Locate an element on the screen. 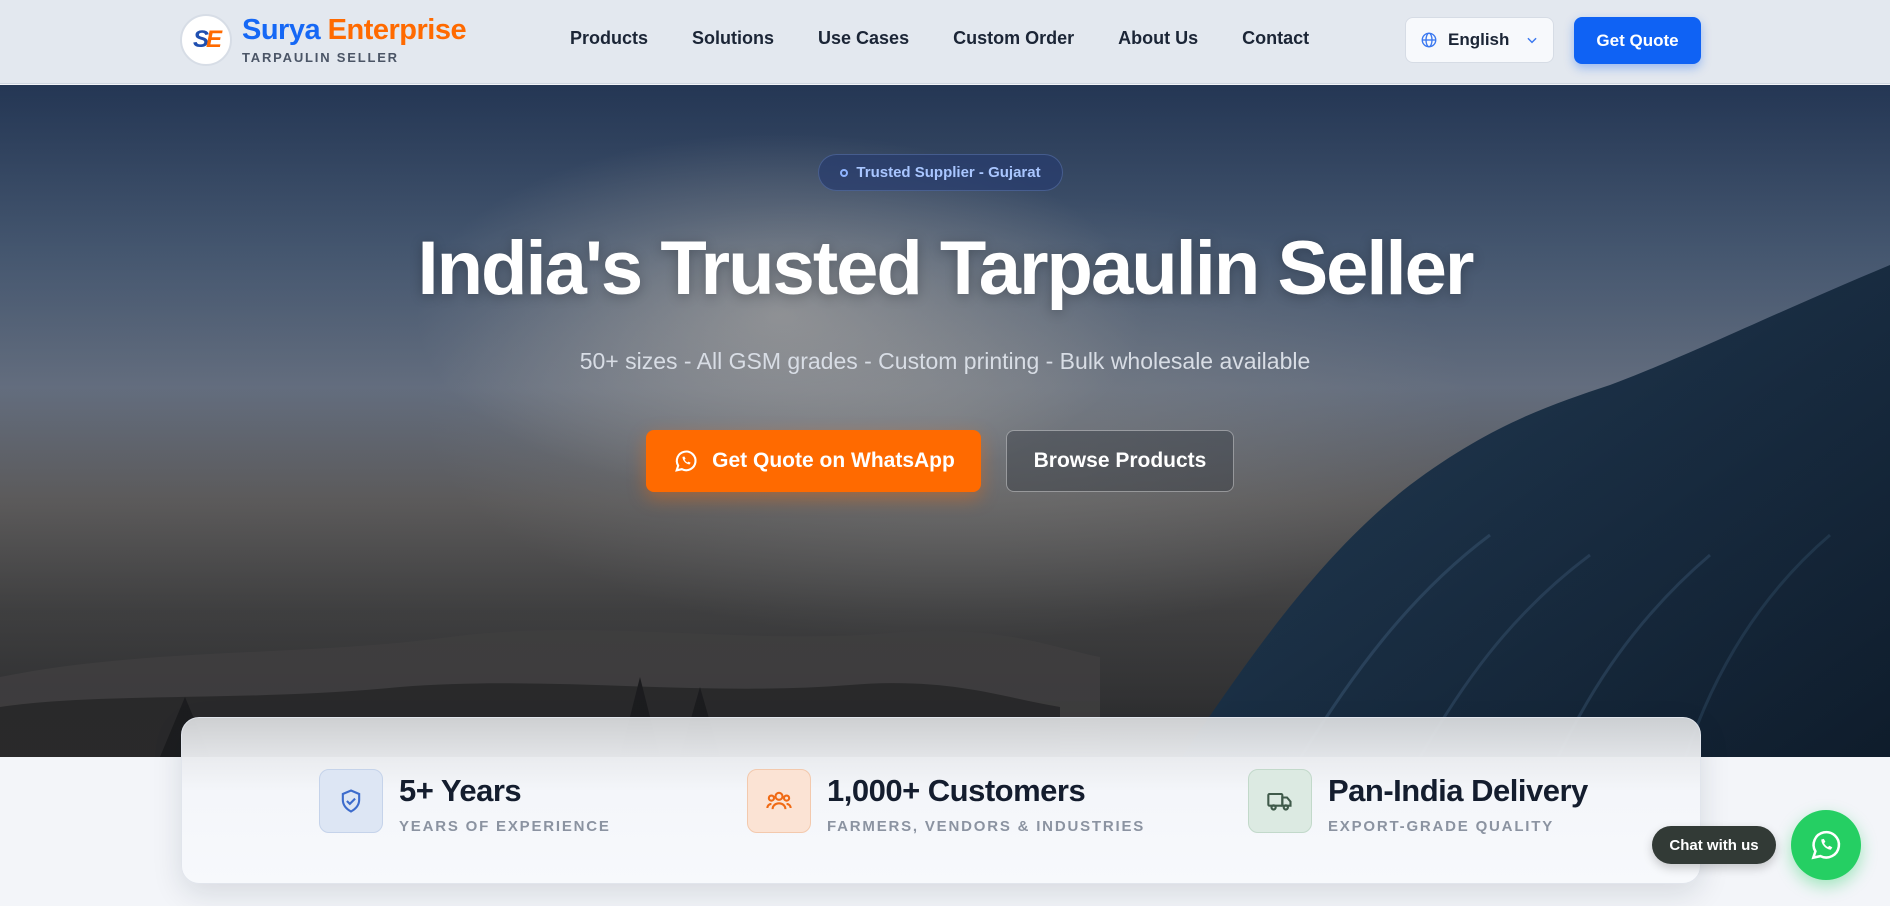  nav-solutions: Solutions is located at coordinates (733, 38).